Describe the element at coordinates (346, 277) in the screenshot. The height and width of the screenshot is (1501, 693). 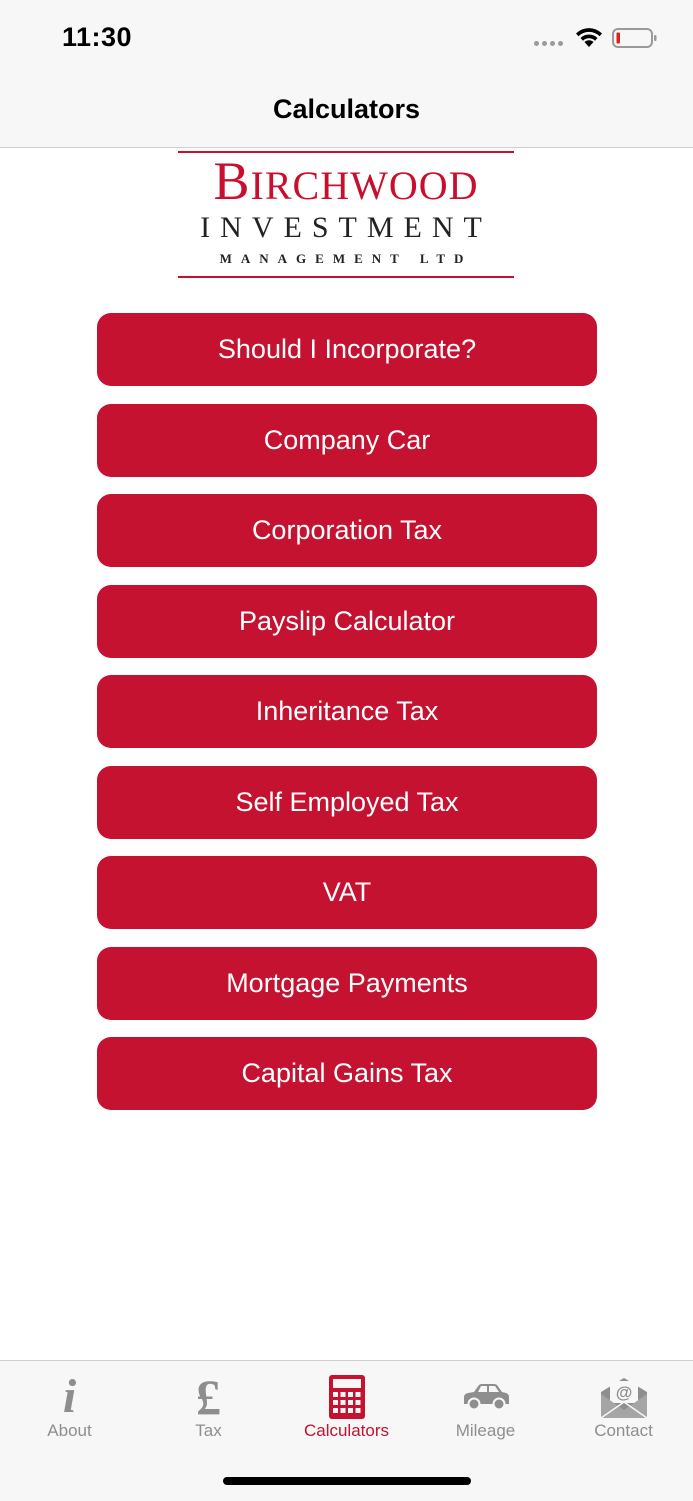
I see `logo-bottom-rule` at that location.